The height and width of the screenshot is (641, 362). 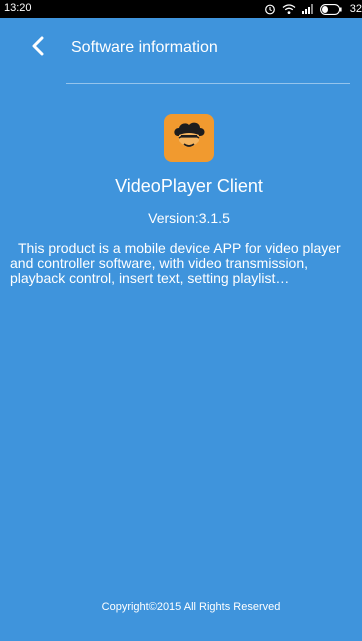 I want to click on copyright-text: Copyright©2015 All Rights Reserved, so click(x=191, y=607).